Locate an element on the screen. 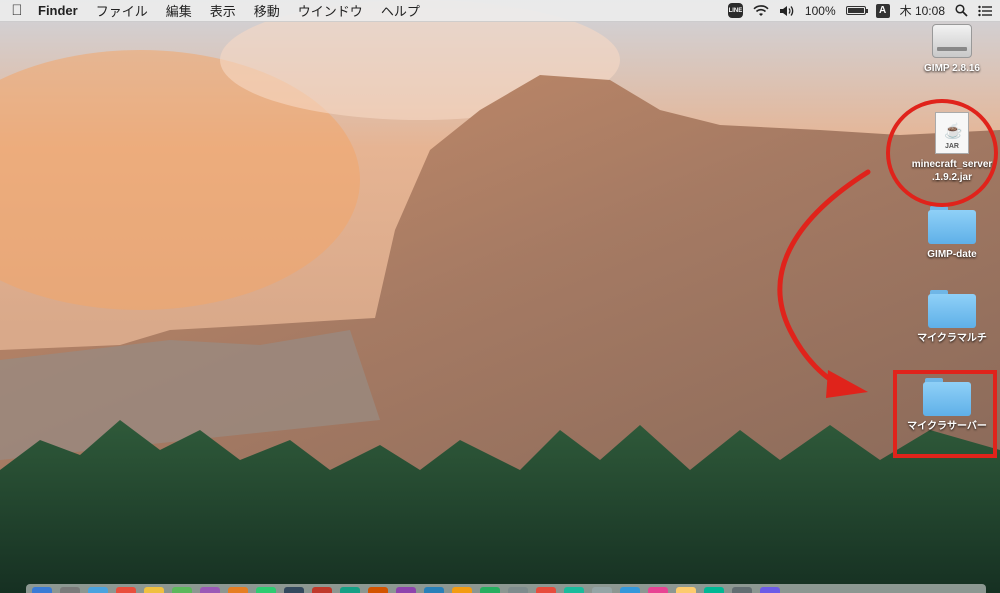 The image size is (1000, 593). menu-view: 表示 is located at coordinates (223, 10).